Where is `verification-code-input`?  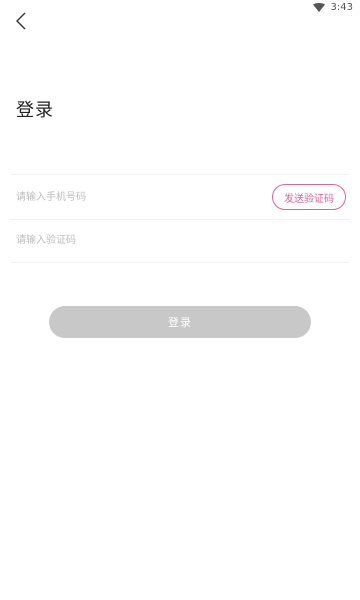
verification-code-input is located at coordinates (180, 240).